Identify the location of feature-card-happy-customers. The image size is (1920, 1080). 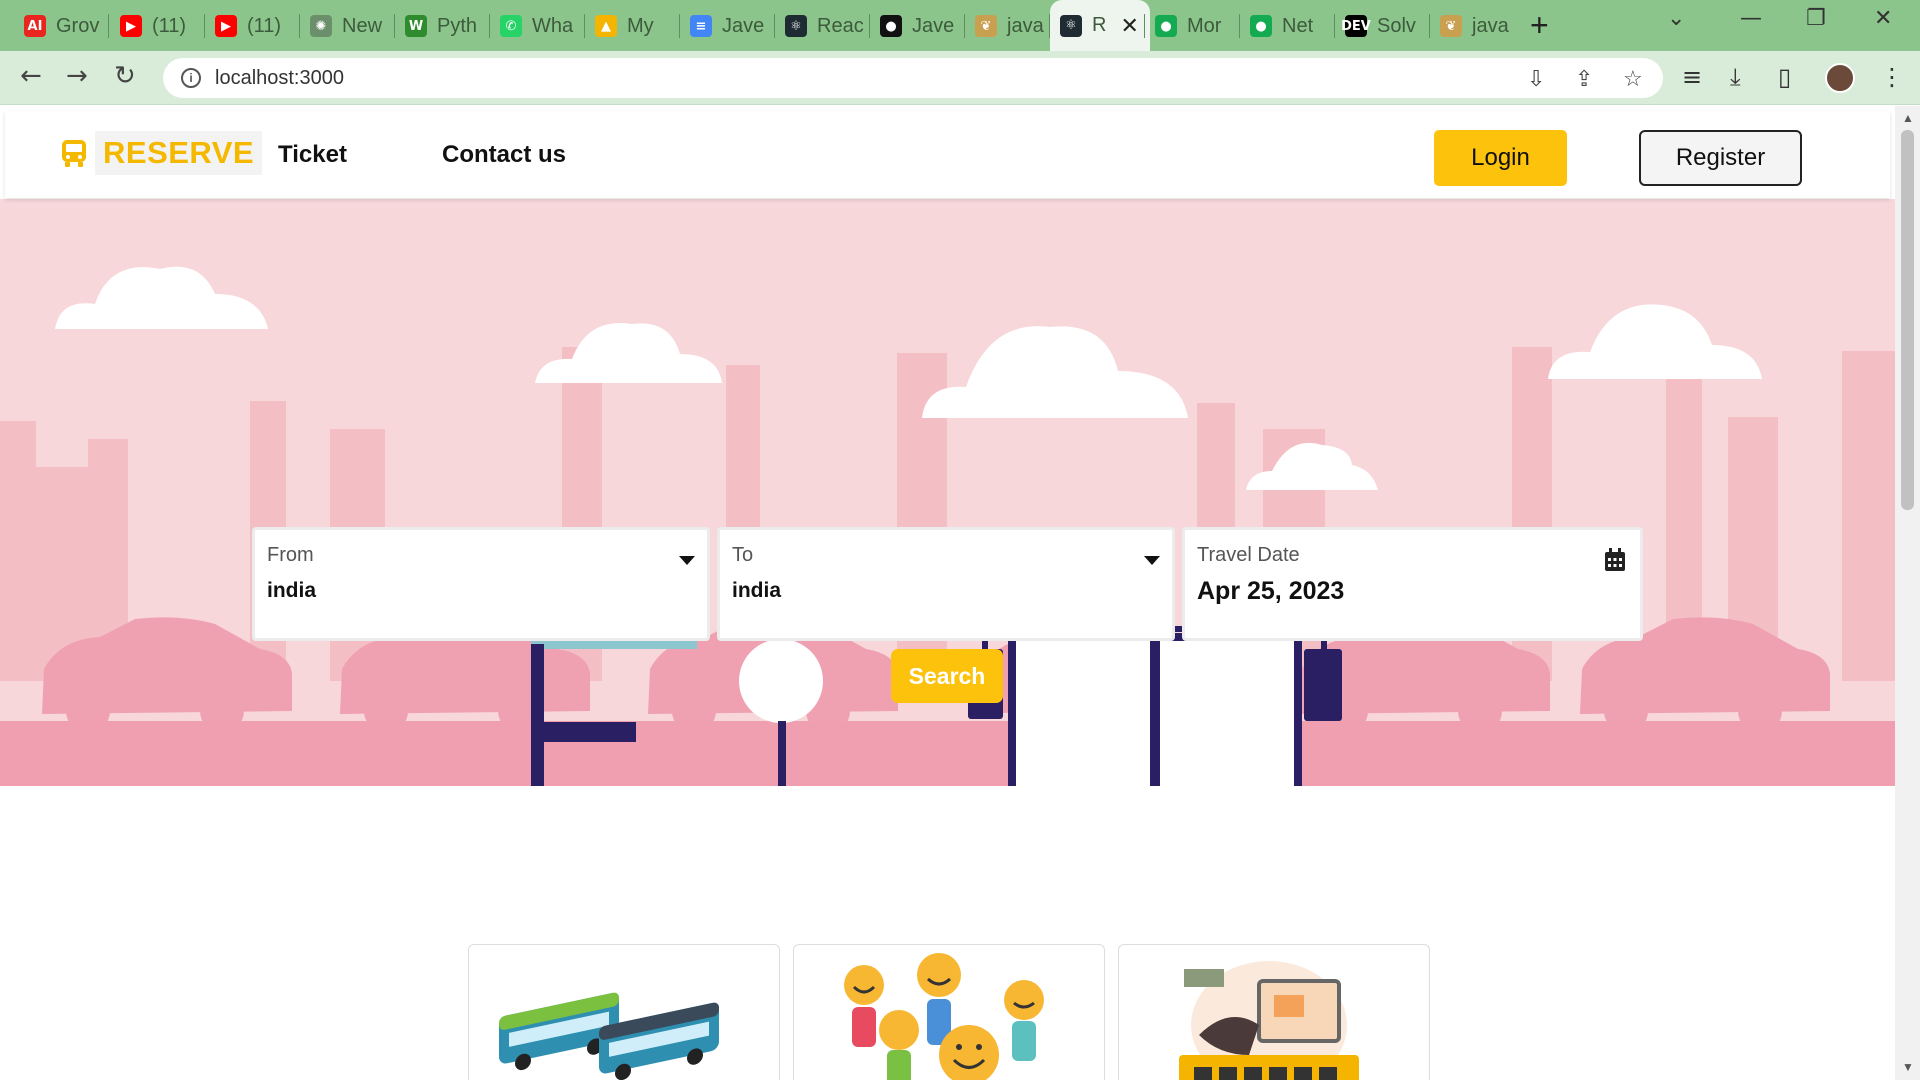
(949, 1012).